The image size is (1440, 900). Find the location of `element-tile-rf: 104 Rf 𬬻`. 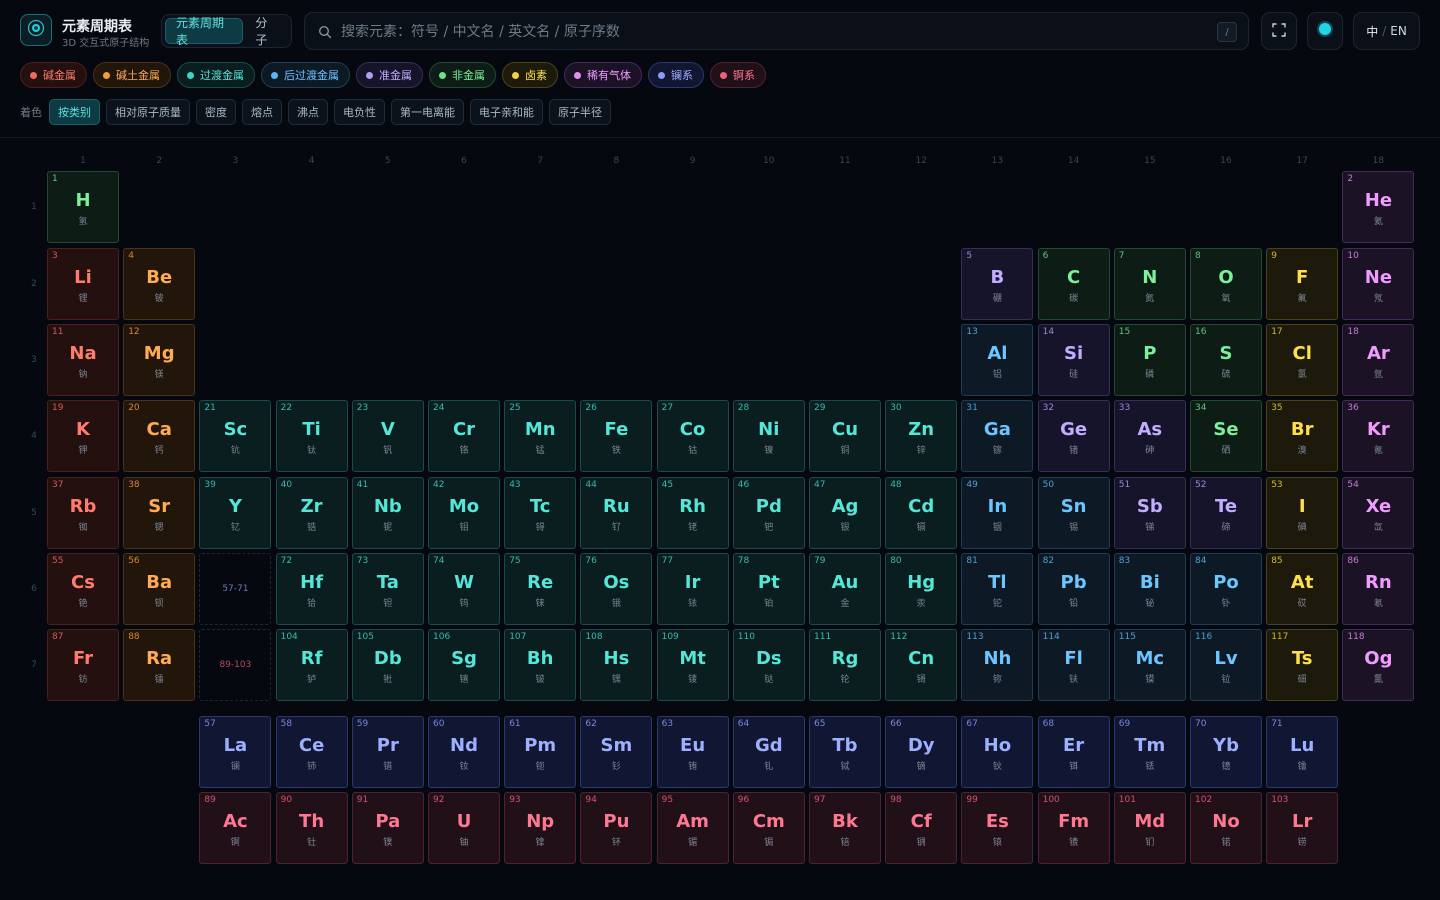

element-tile-rf: 104 Rf 𬬻 is located at coordinates (311, 665).